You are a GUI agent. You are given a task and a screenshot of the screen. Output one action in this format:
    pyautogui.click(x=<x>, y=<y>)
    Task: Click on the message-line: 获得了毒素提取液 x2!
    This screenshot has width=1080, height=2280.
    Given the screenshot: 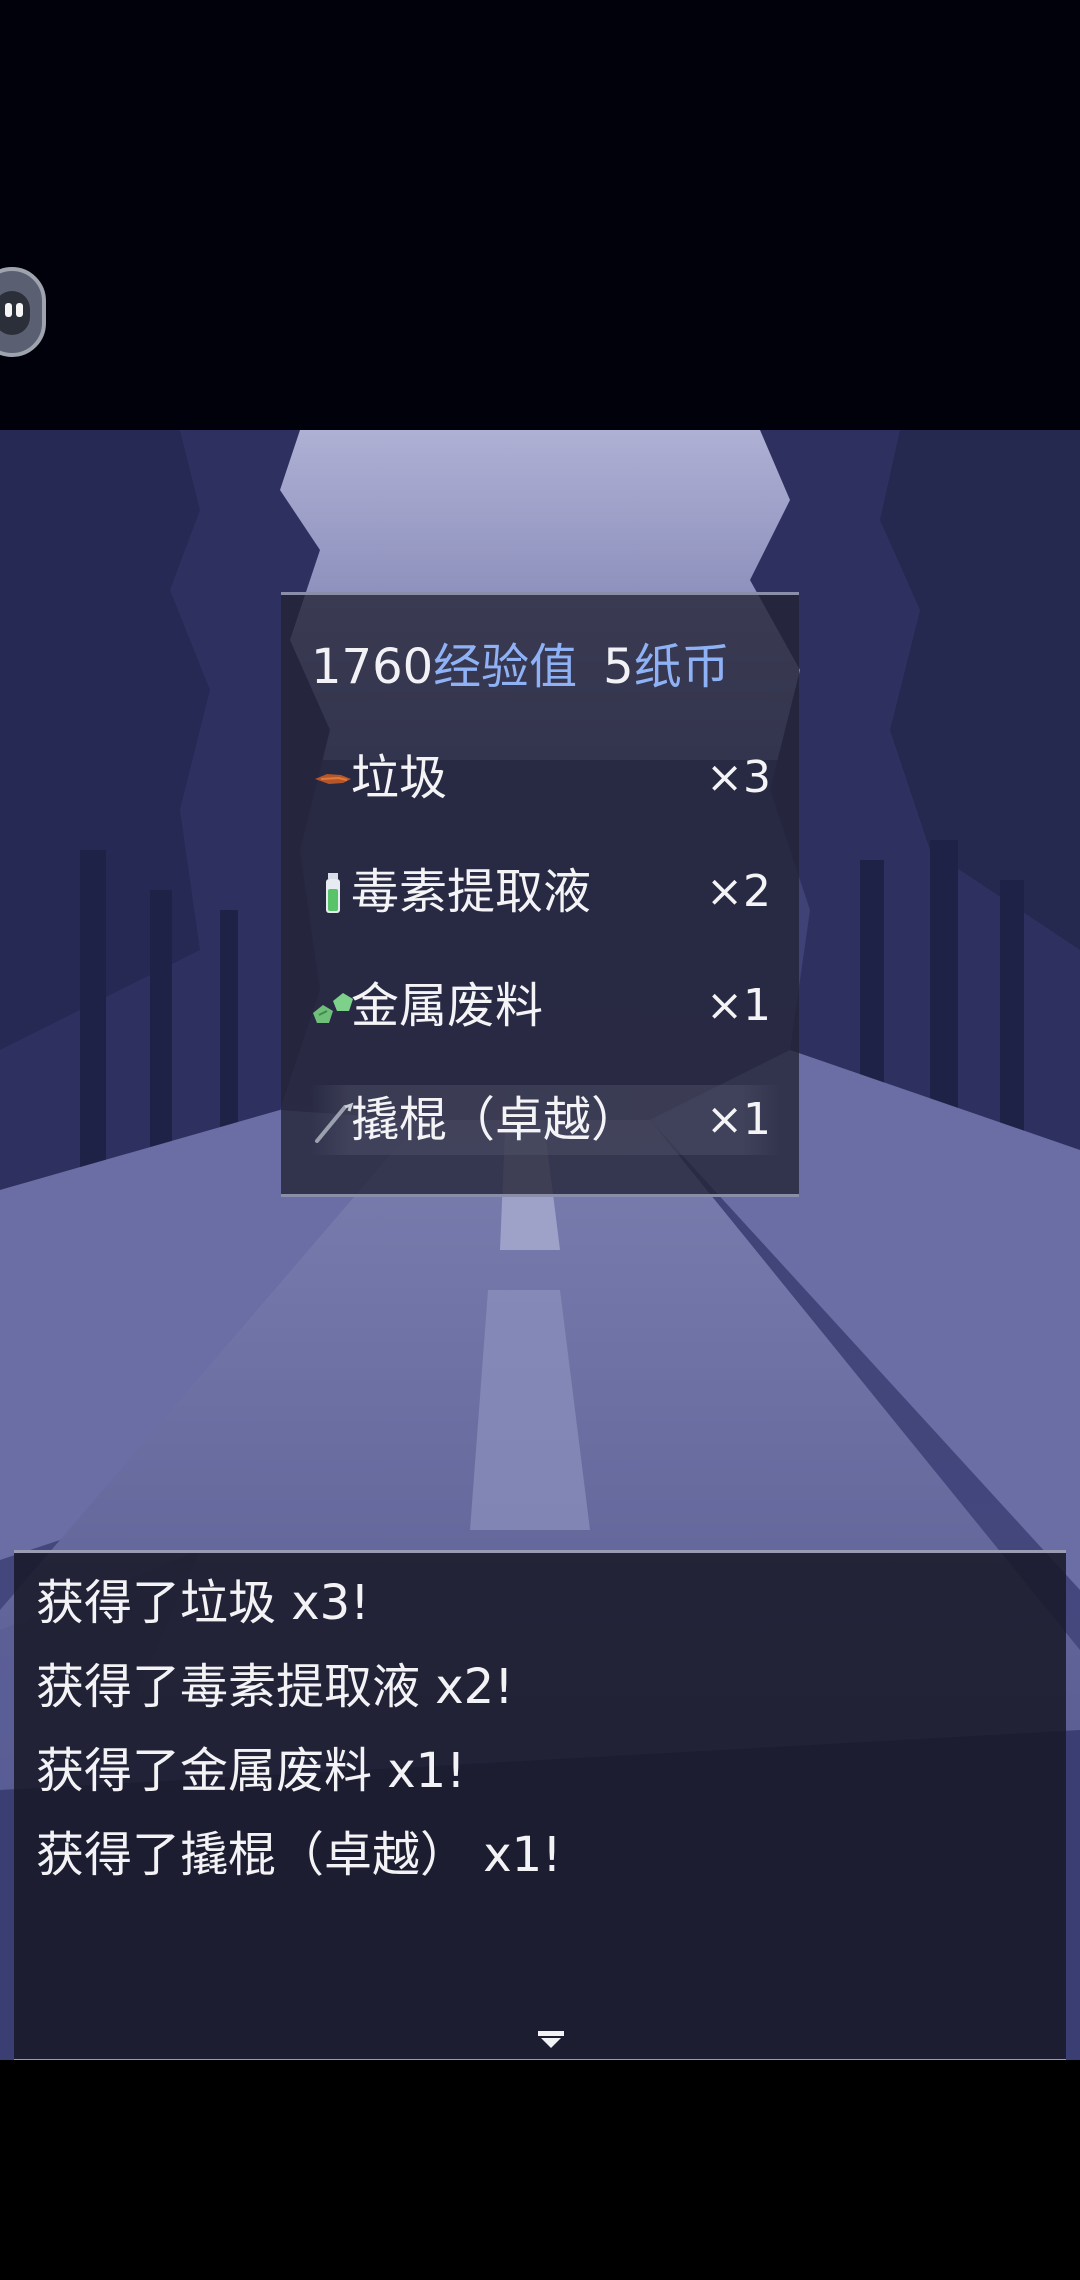 What is the action you would take?
    pyautogui.click(x=275, y=1687)
    